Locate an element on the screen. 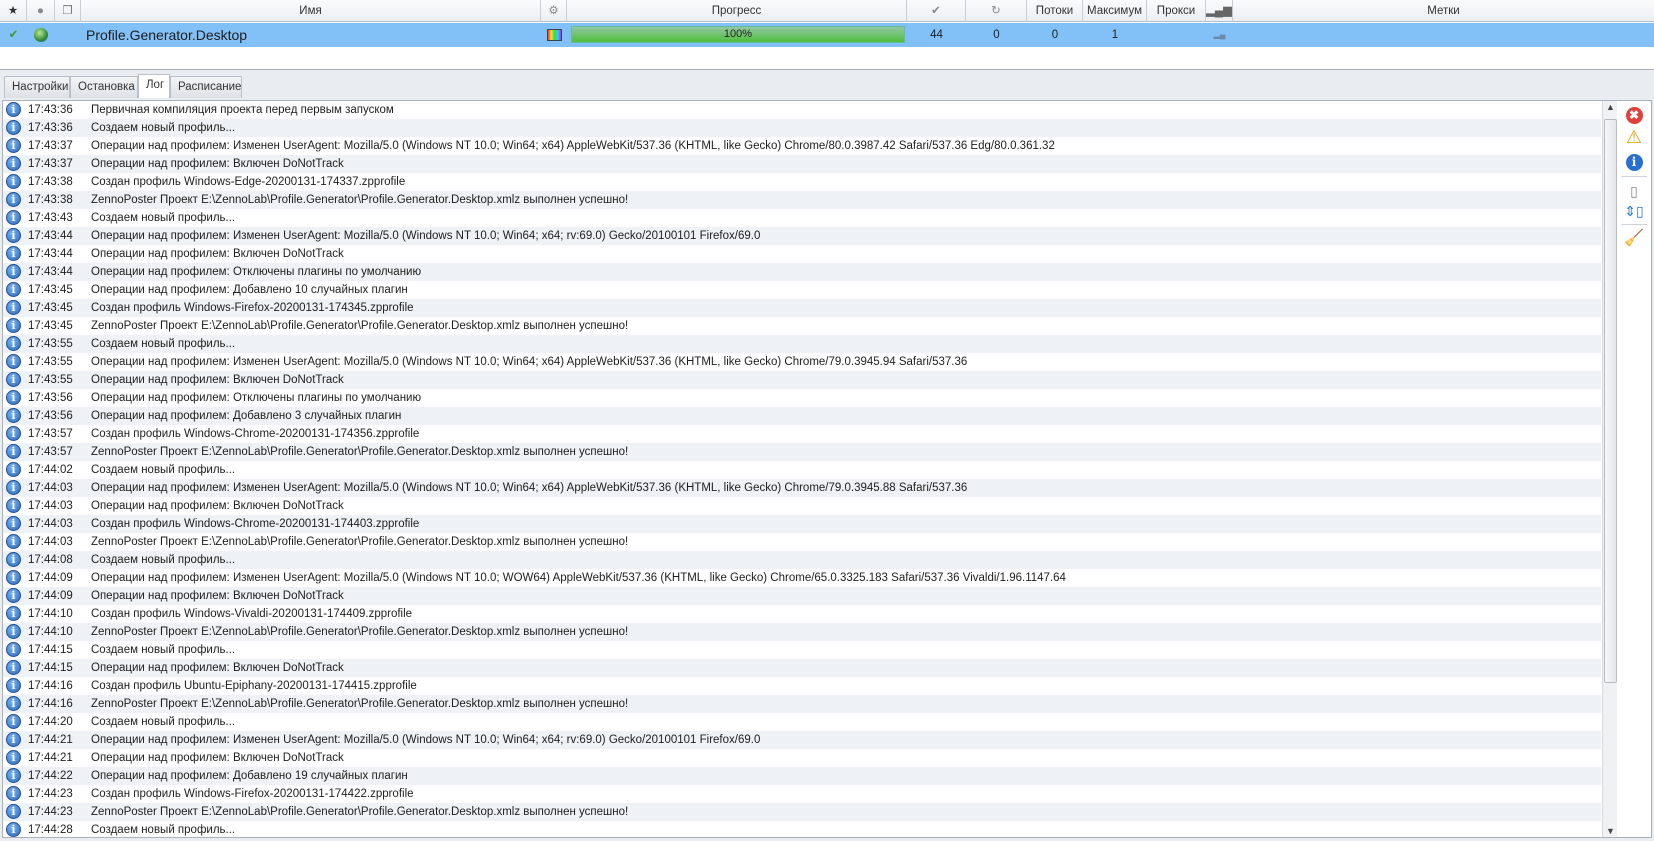 This screenshot has height=841, width=1654. log-time: 17:43:38 is located at coordinates (50, 200).